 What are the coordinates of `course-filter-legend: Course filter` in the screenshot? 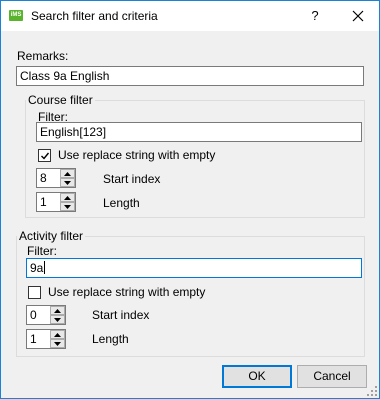 It's located at (60, 100).